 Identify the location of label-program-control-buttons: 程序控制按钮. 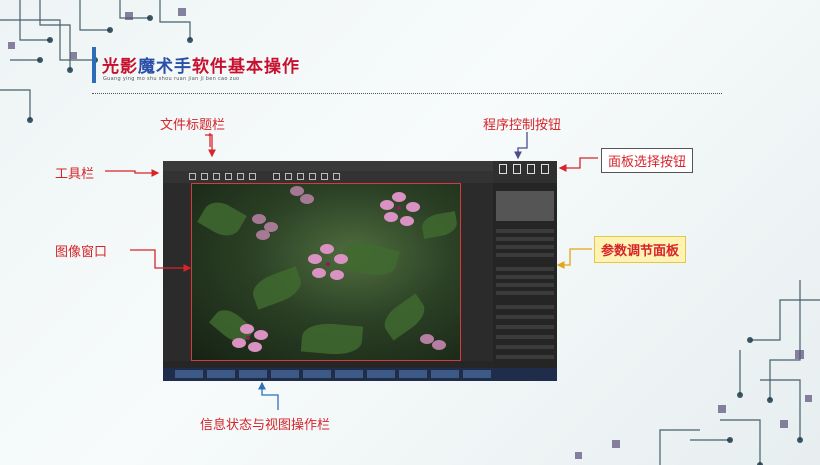
(522, 125).